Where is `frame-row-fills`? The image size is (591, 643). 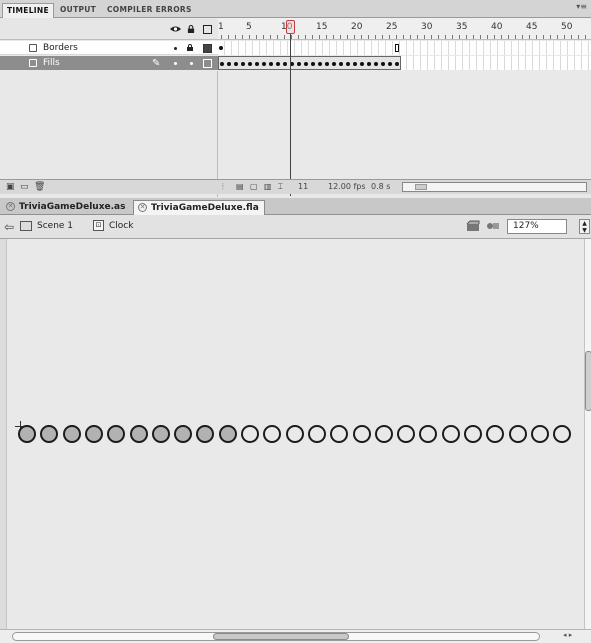 frame-row-fills is located at coordinates (404, 63).